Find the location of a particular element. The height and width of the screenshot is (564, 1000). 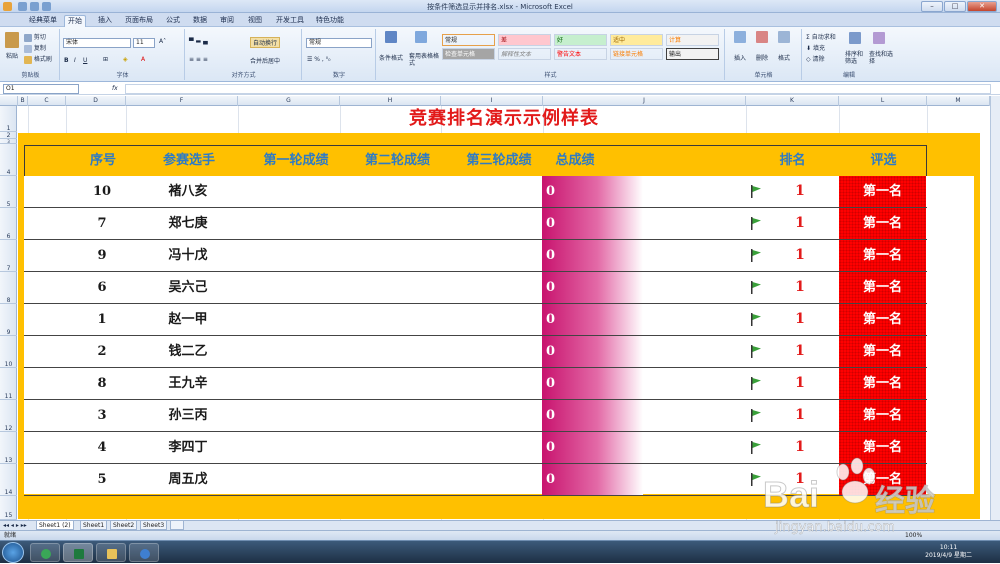

table-row: 3 孙三丙 0 1 第一名 is located at coordinates (475, 416).